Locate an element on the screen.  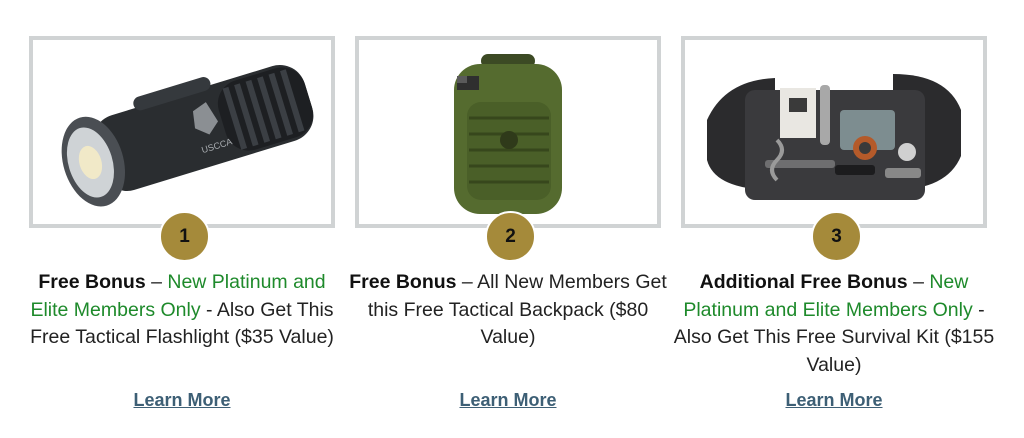
learn-more-link-3: Learn More is located at coordinates (834, 400).